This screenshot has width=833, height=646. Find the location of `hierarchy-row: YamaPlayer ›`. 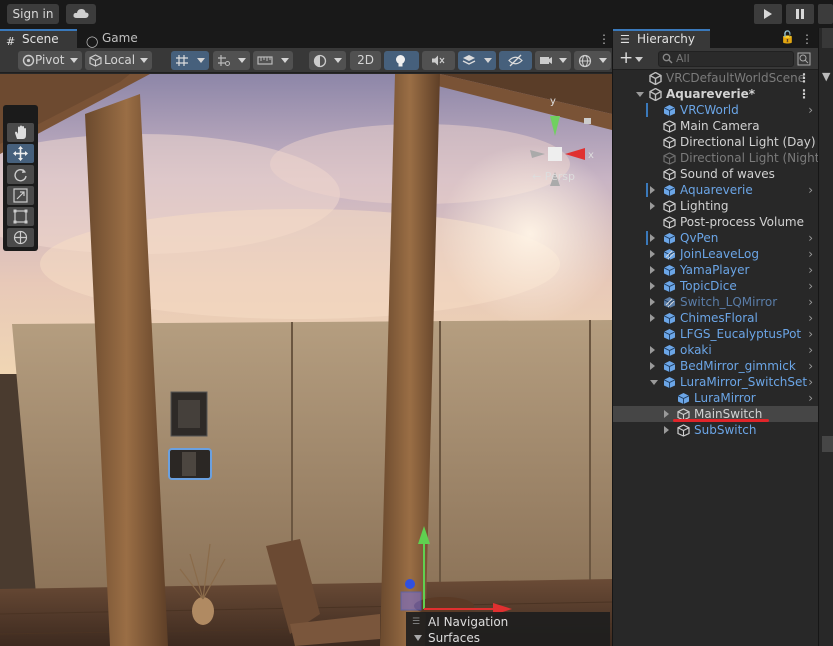

hierarchy-row: YamaPlayer › is located at coordinates (716, 270).